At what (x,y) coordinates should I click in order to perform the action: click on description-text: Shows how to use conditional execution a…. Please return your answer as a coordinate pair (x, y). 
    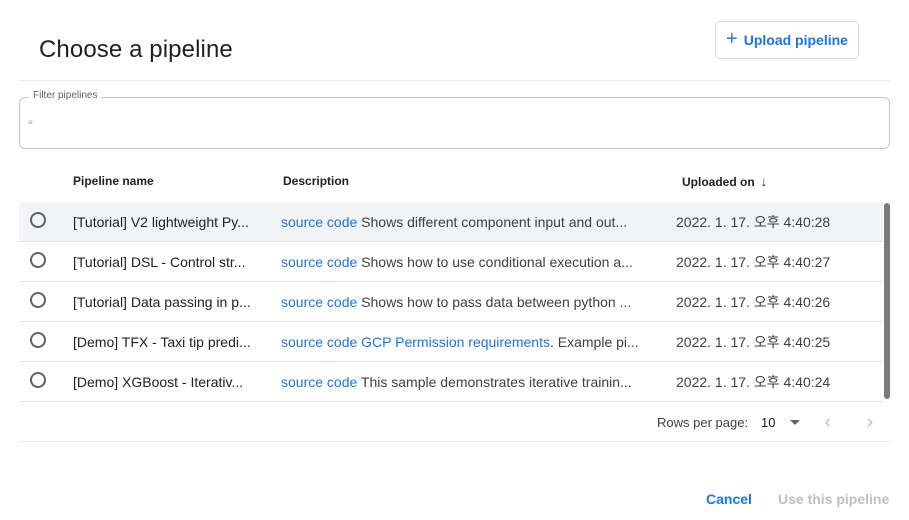
    Looking at the image, I should click on (495, 262).